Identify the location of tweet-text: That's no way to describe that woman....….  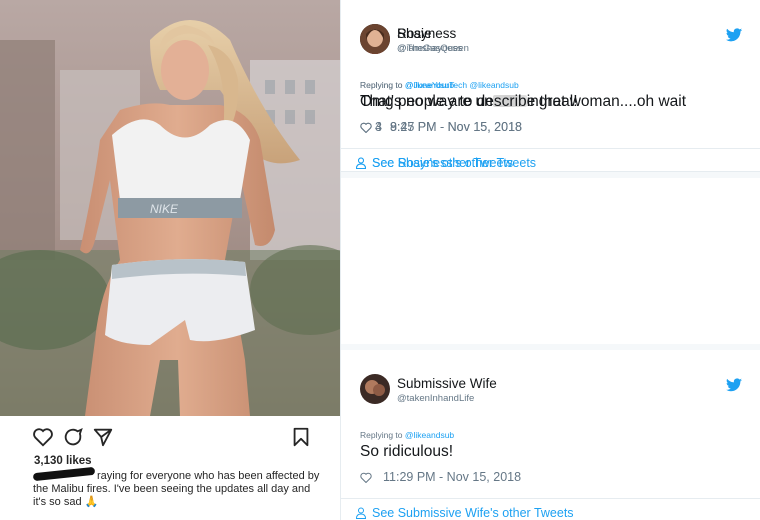
(523, 101).